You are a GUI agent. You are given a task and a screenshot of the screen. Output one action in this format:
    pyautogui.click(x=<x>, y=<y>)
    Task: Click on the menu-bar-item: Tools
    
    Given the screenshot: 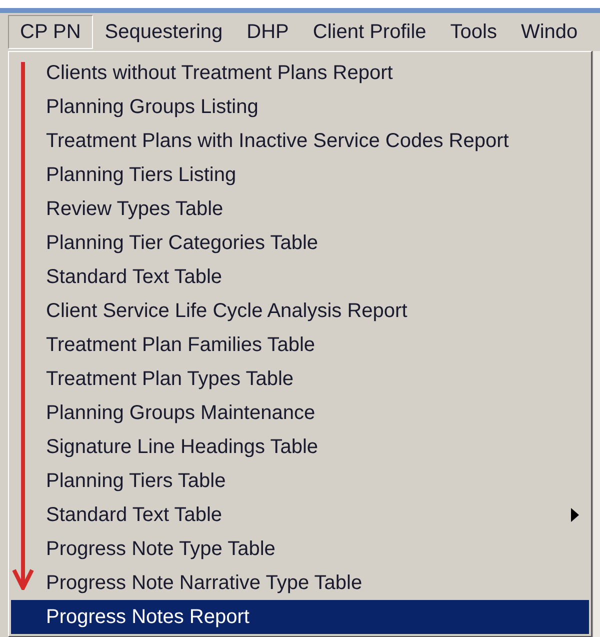 What is the action you would take?
    pyautogui.click(x=473, y=32)
    